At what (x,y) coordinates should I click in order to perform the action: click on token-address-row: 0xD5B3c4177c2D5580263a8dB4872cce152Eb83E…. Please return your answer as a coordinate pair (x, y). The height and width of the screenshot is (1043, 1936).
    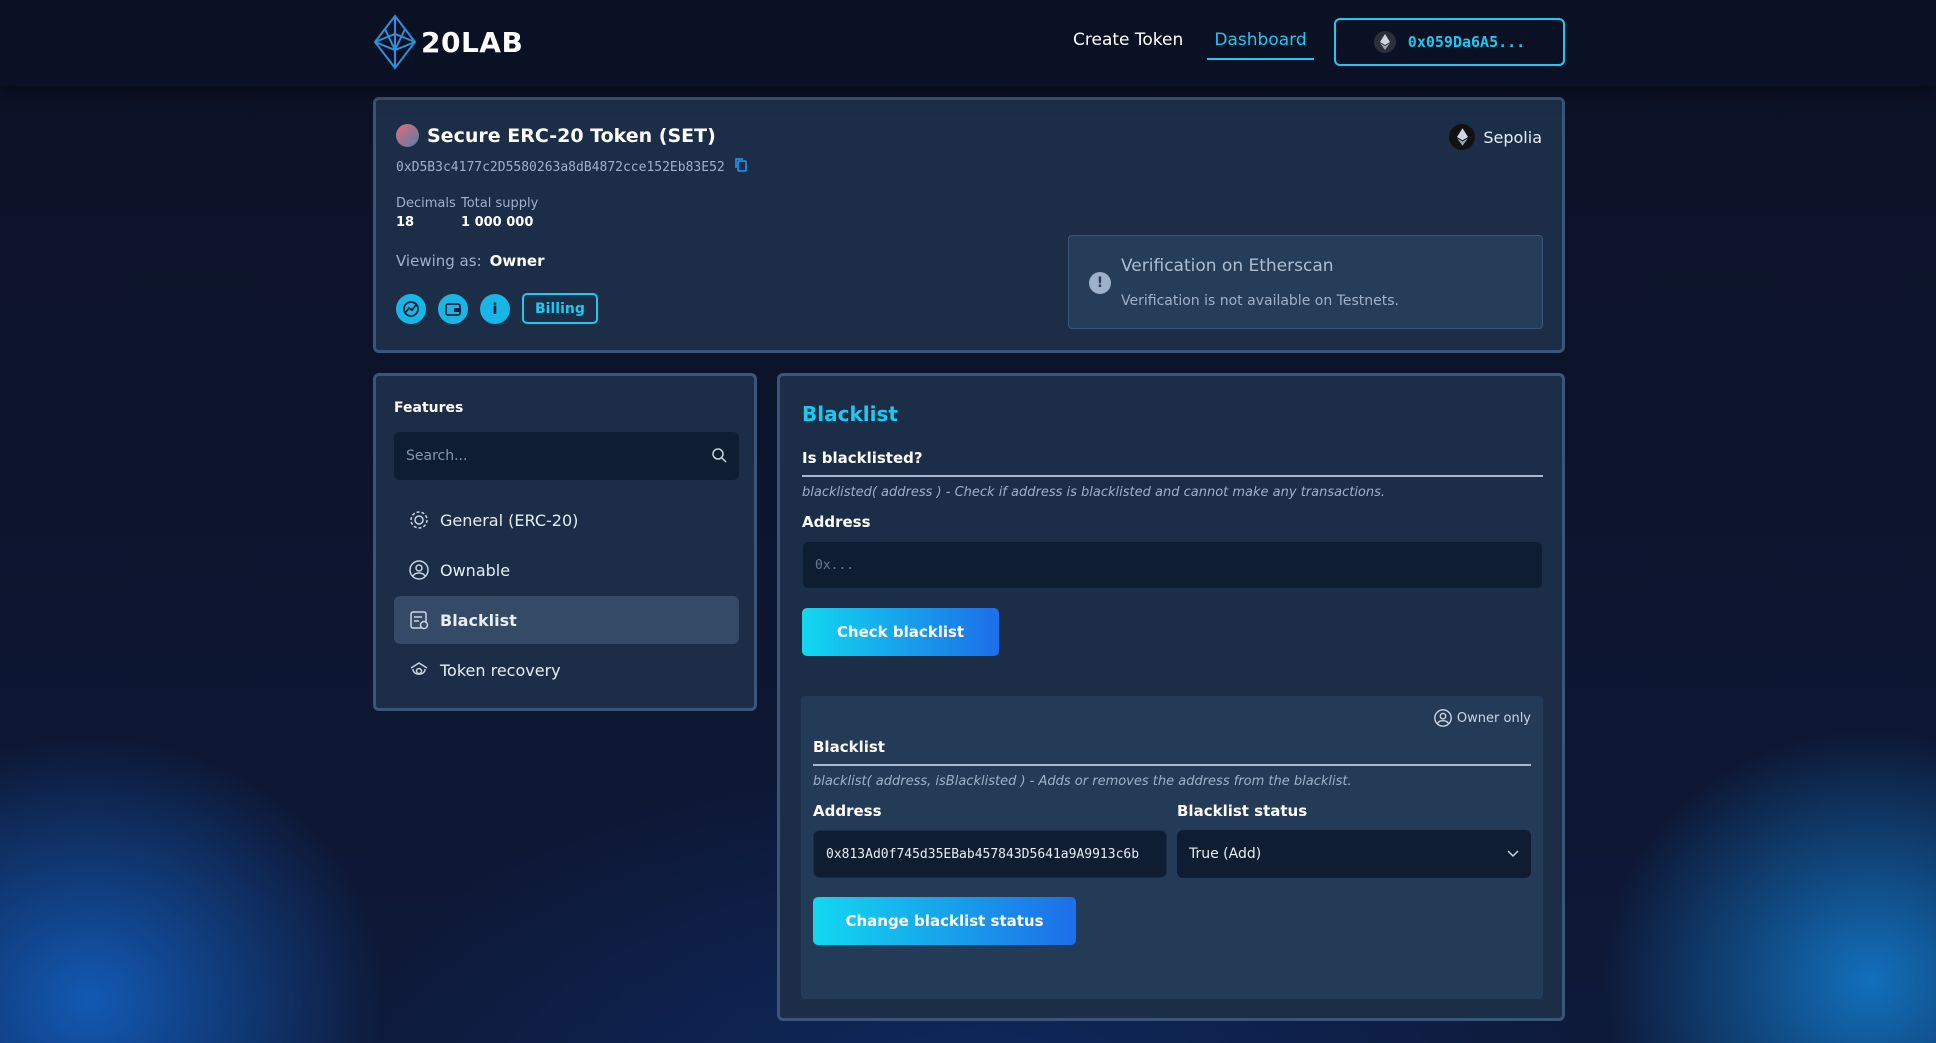
    Looking at the image, I should click on (571, 167).